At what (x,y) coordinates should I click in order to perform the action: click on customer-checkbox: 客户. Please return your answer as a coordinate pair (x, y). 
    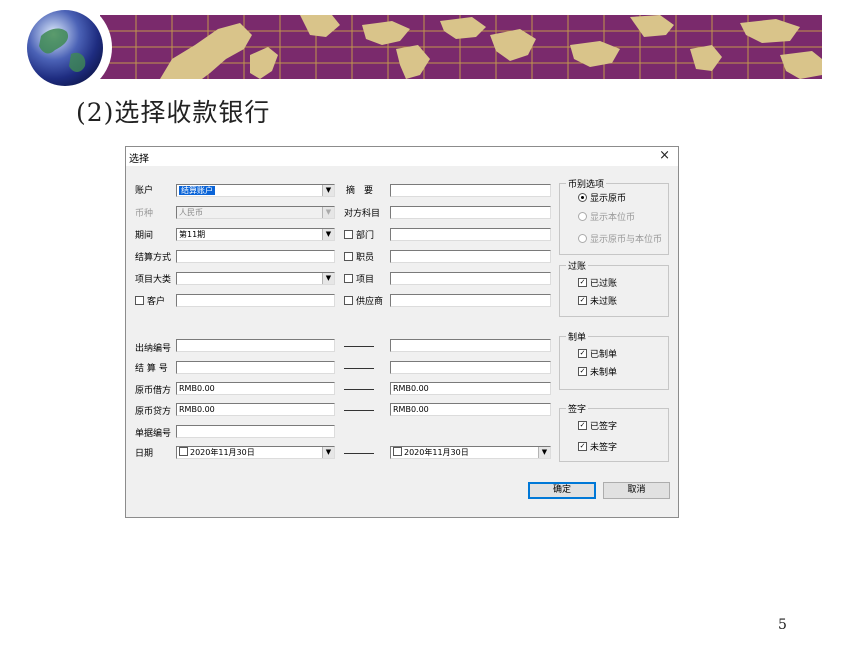
    Looking at the image, I should click on (150, 302).